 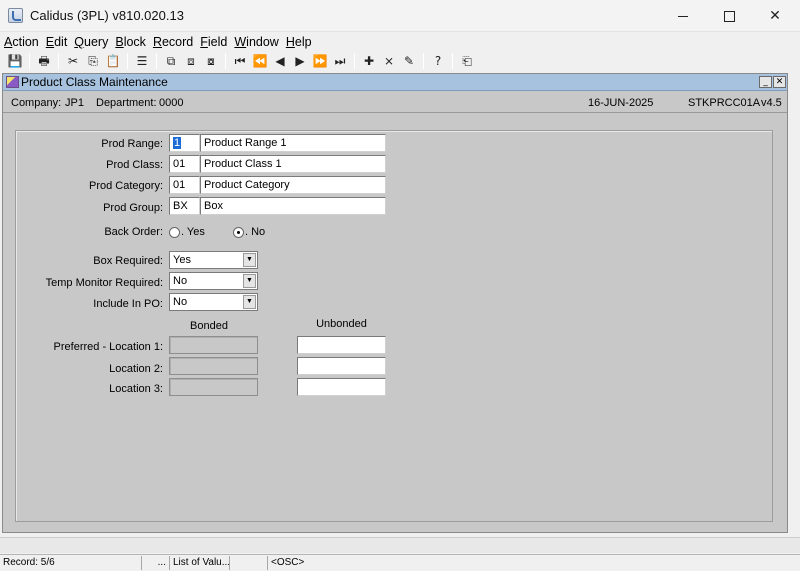 I want to click on prod-group-label: Prod Group:, so click(x=133, y=208).